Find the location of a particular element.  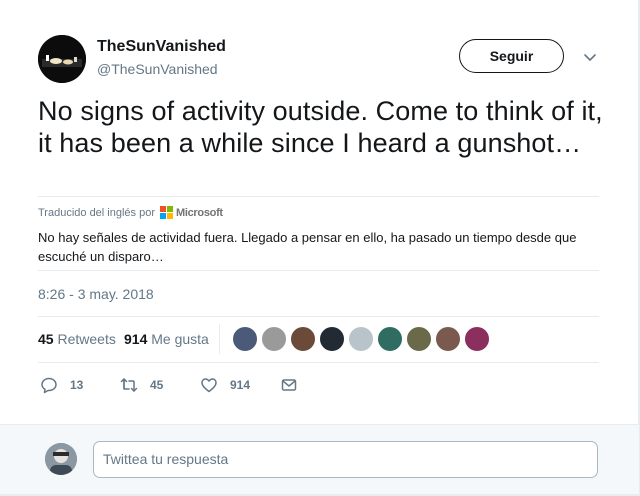

stats-divider is located at coordinates (219, 339).